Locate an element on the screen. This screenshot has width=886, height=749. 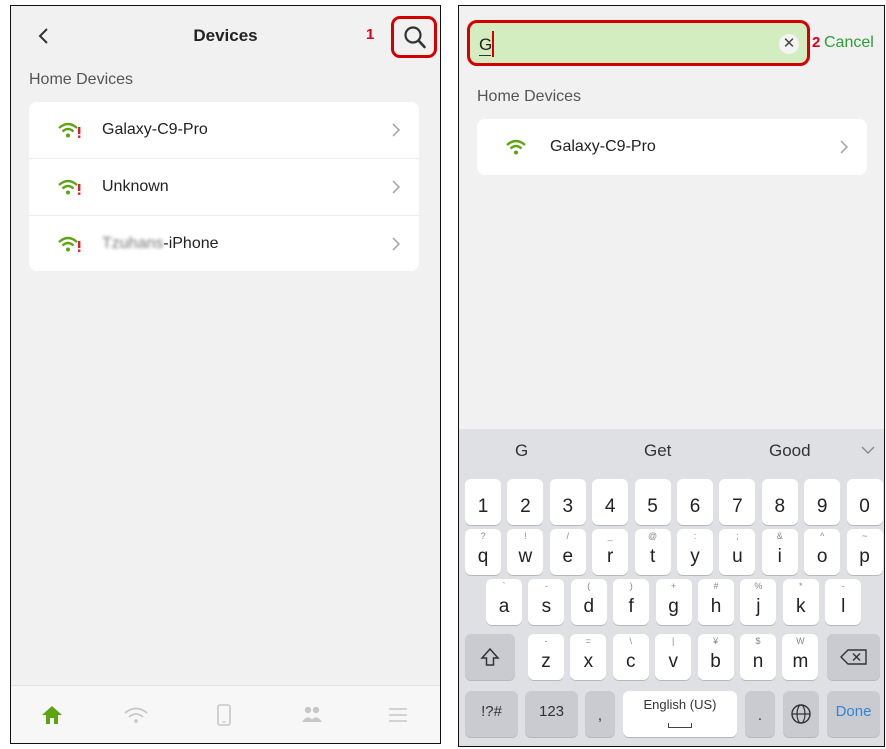
result-row-galaxy: Galaxy-C9-Pro is located at coordinates (672, 147).